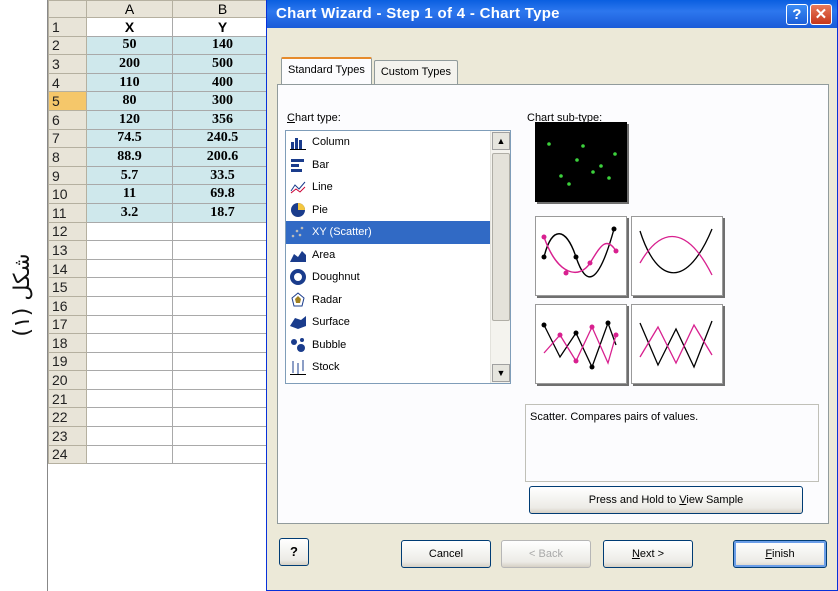  What do you see at coordinates (388, 322) in the screenshot?
I see `chart-type-item: Surface` at bounding box center [388, 322].